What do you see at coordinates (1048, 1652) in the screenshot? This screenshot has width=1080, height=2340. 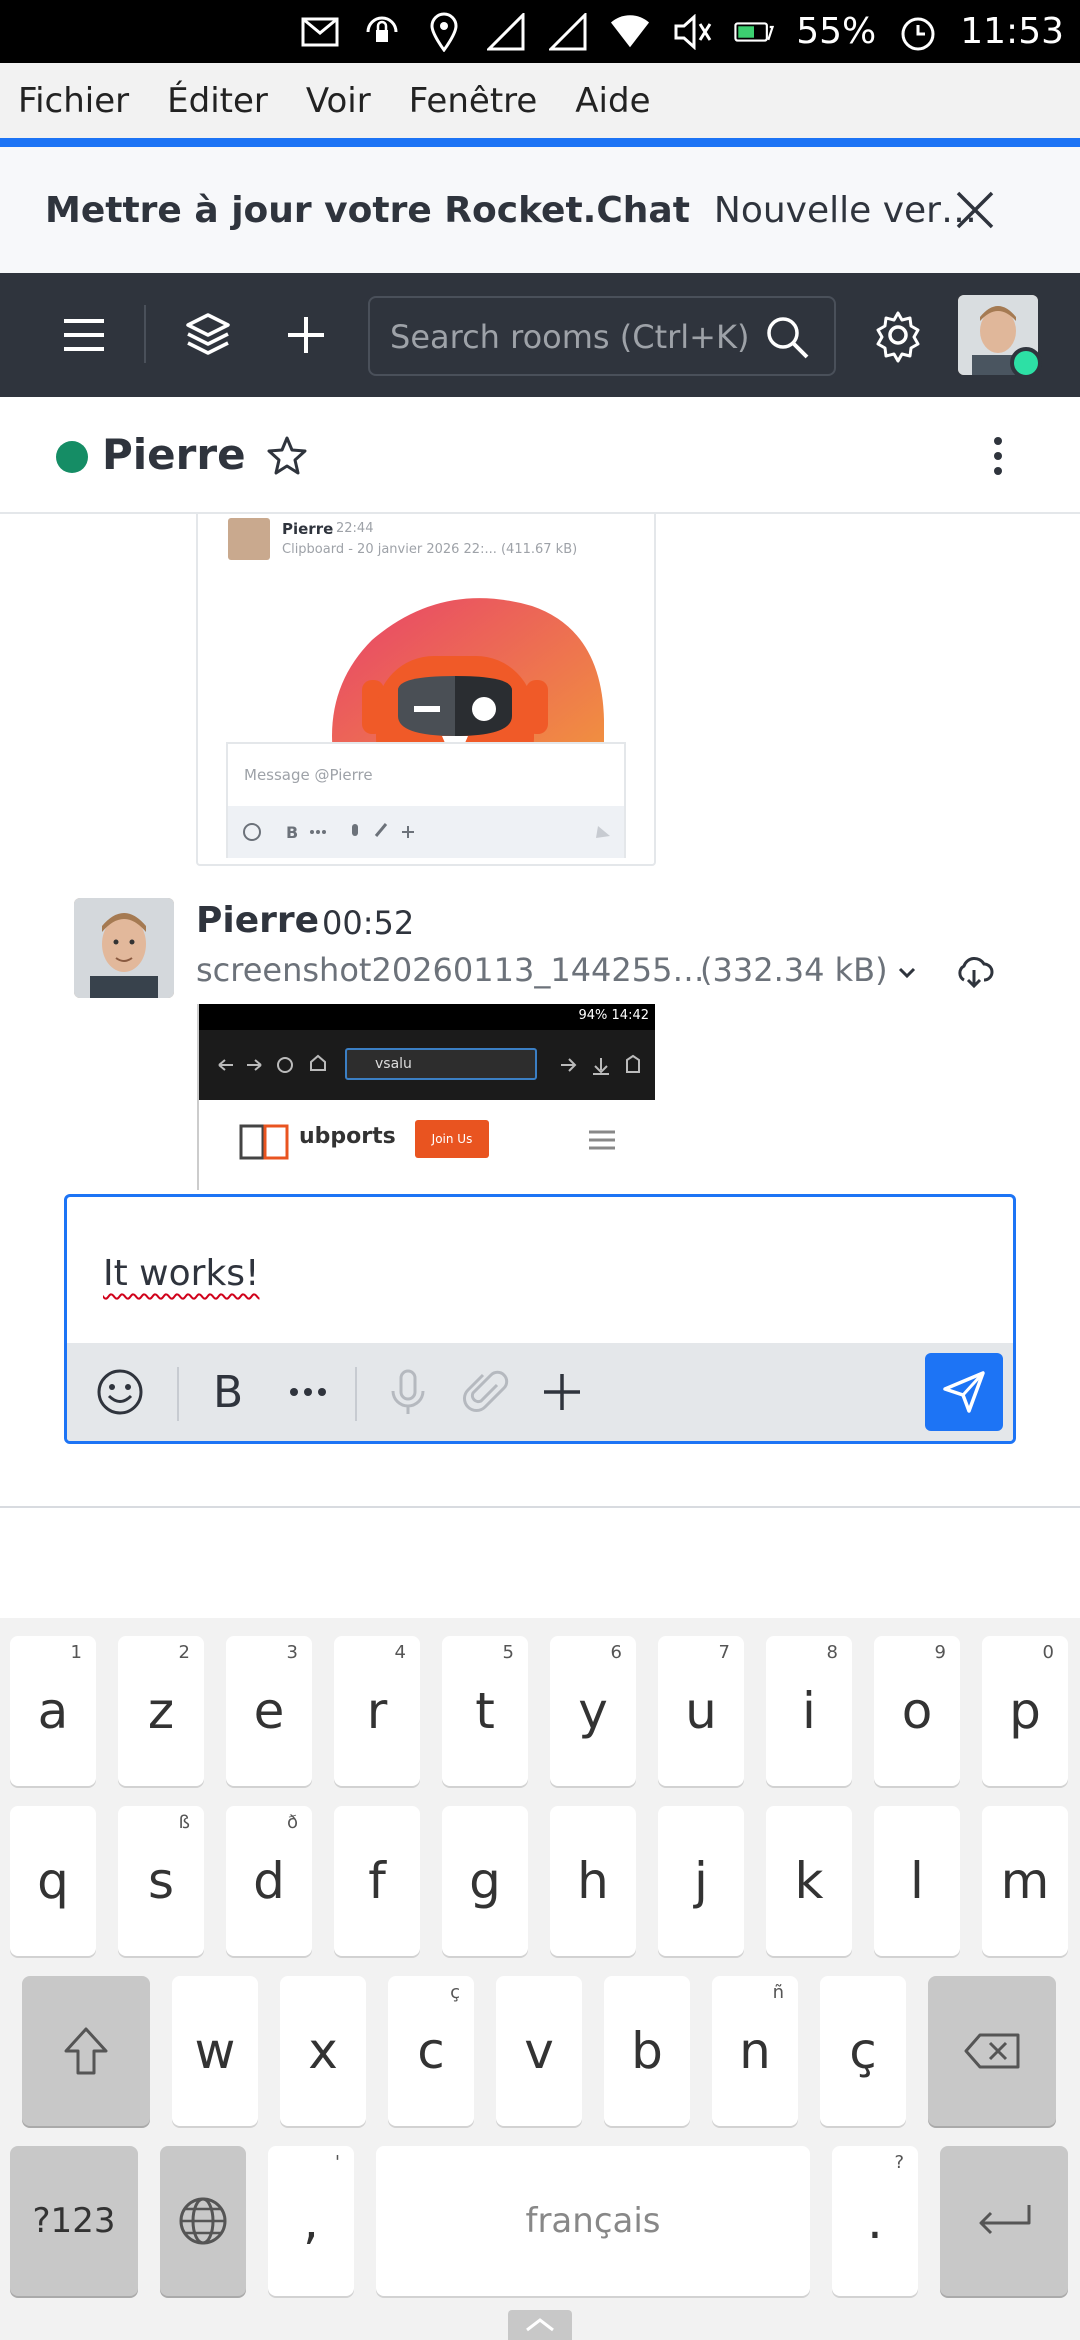 I see `key-hint: 0` at bounding box center [1048, 1652].